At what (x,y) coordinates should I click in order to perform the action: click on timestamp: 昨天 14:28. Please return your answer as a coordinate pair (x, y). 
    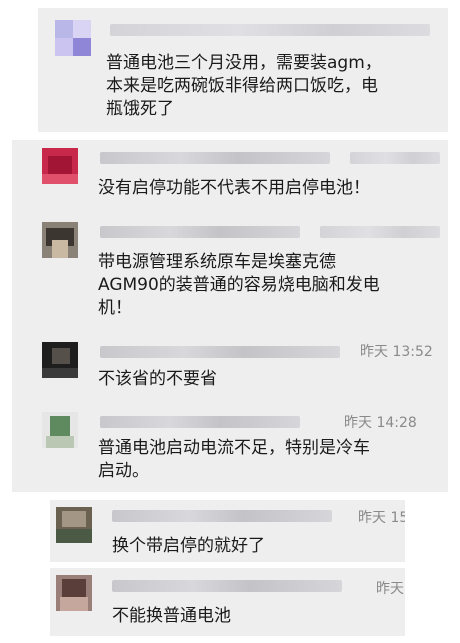
    Looking at the image, I should click on (380, 423).